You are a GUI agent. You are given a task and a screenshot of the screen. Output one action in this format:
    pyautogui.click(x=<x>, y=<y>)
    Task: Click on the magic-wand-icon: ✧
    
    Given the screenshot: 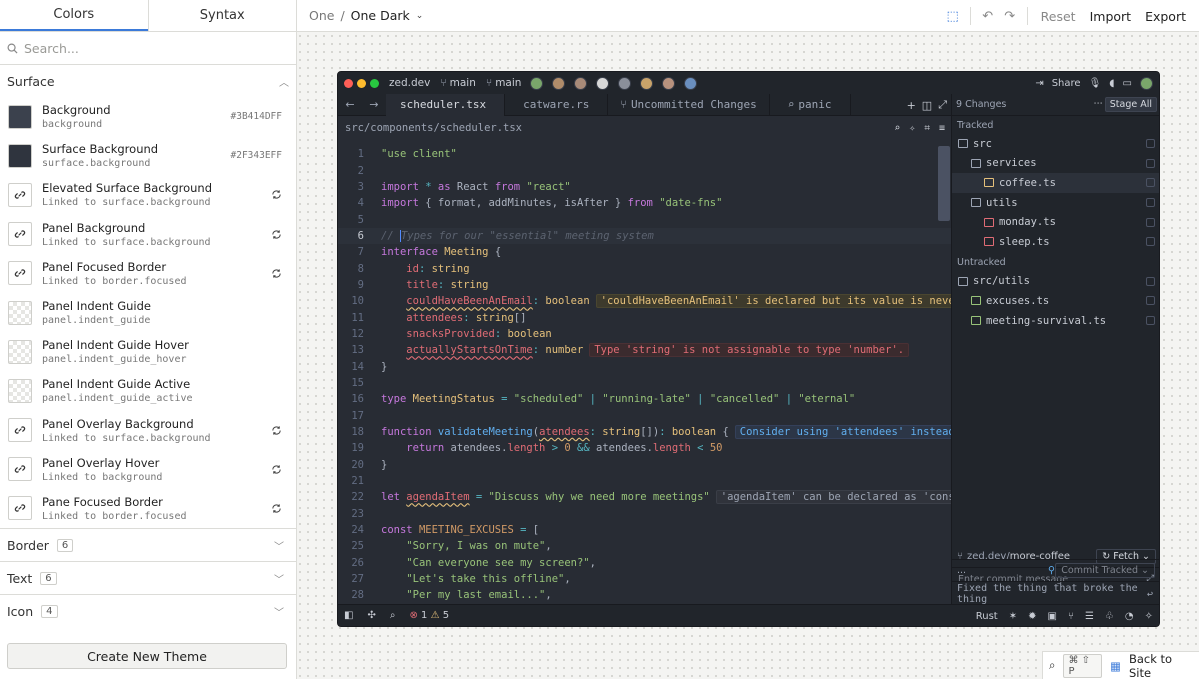 What is the action you would take?
    pyautogui.click(x=912, y=128)
    